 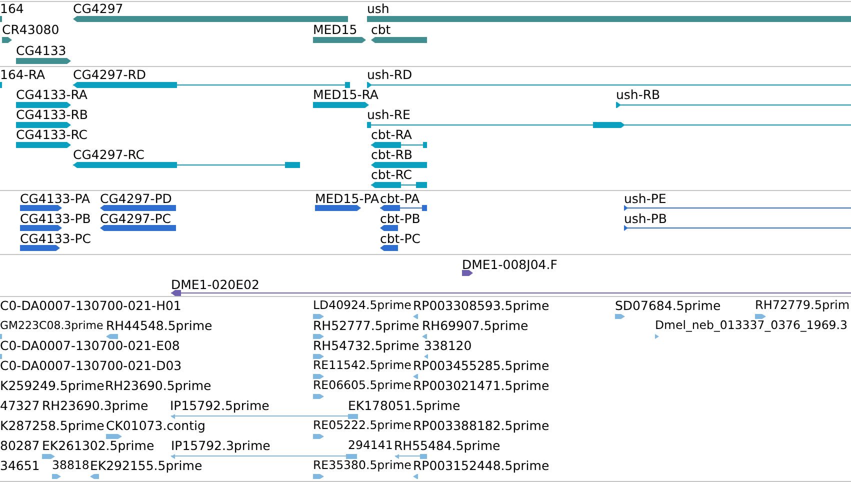 I want to click on feature-label: RH72779.5prim, so click(x=802, y=305).